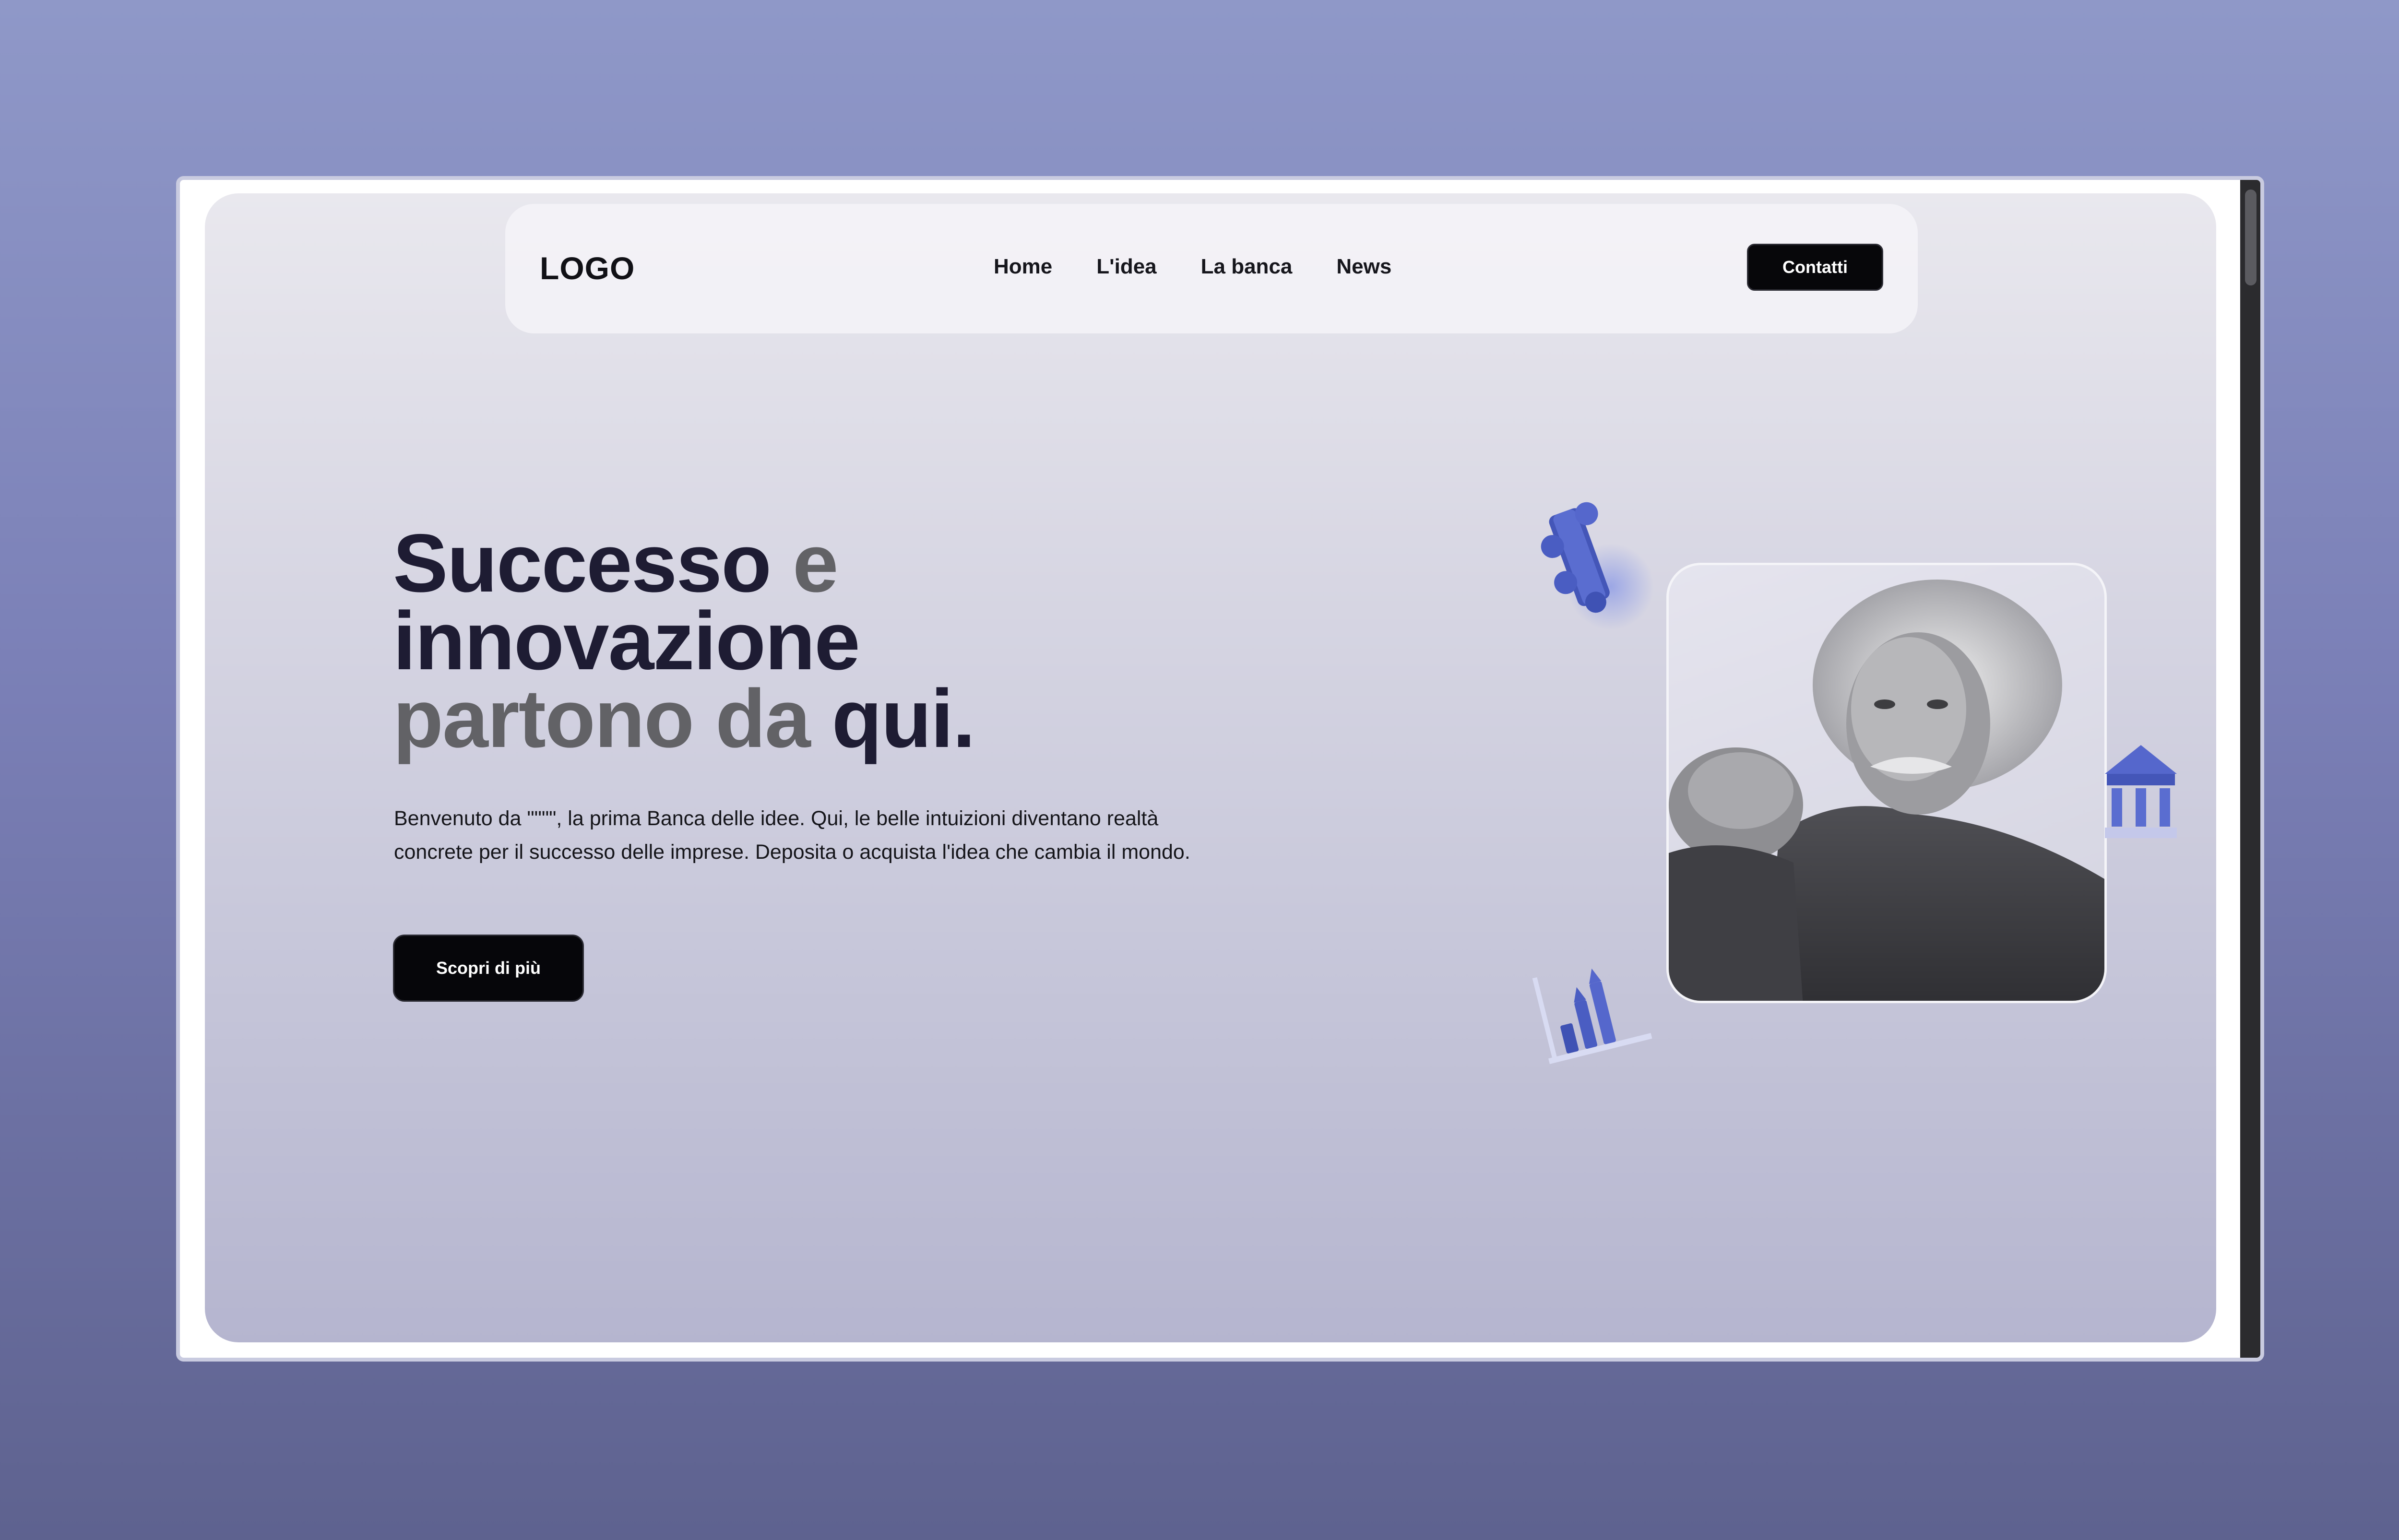 Image resolution: width=2399 pixels, height=1540 pixels. I want to click on bank-icon, so click(2141, 791).